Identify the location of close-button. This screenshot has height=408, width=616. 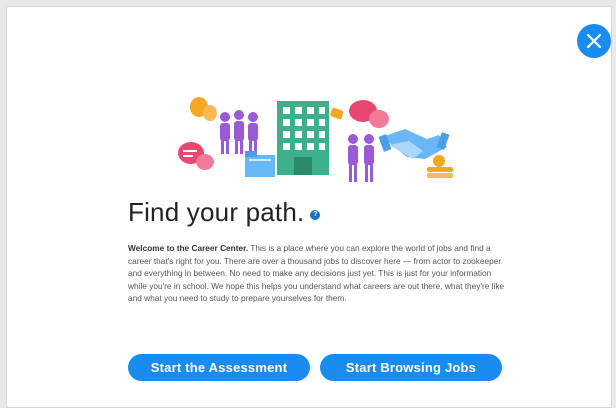
(594, 41).